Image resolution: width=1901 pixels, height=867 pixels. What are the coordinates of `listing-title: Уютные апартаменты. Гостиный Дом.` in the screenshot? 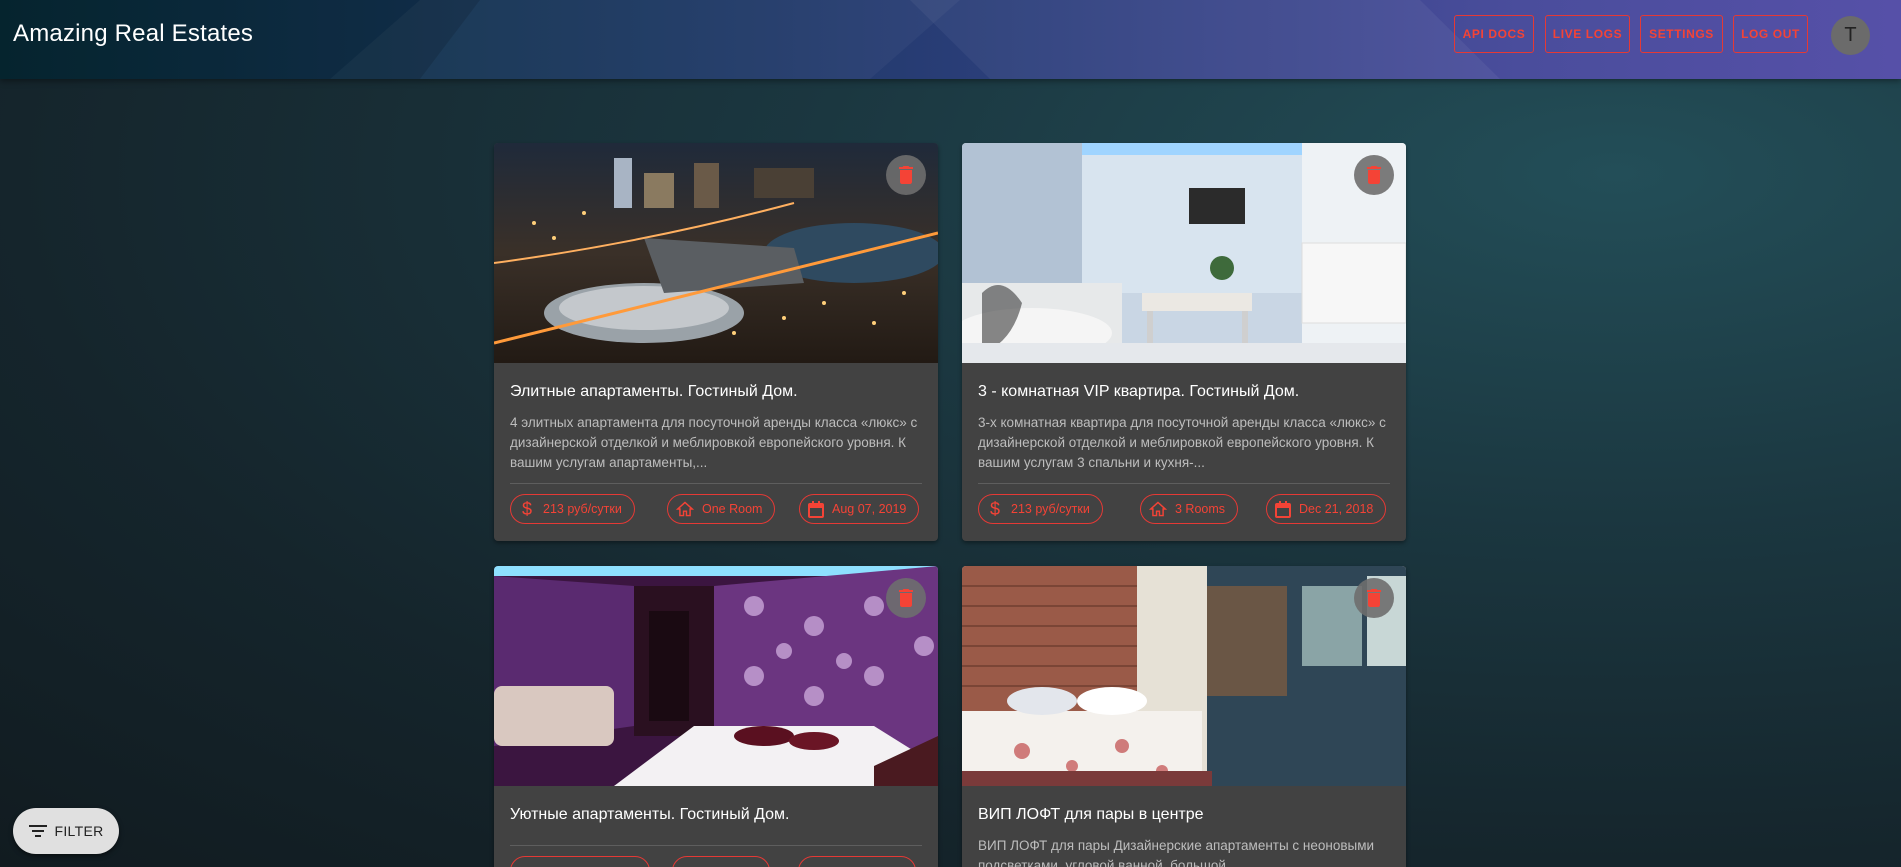 It's located at (650, 814).